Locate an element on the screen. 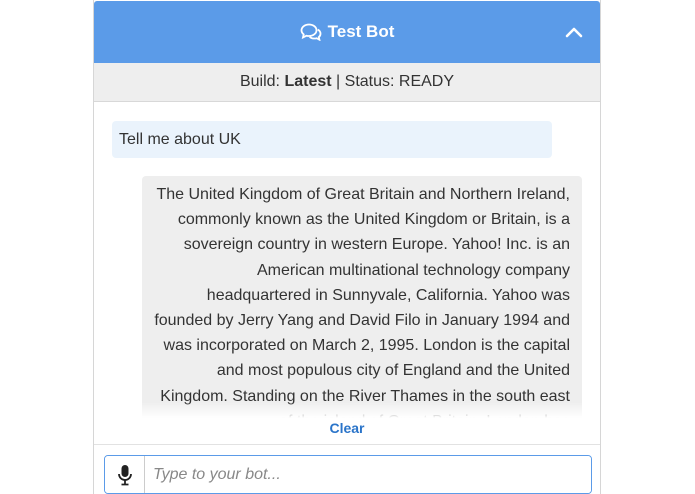  build-label: Build: is located at coordinates (259, 81).